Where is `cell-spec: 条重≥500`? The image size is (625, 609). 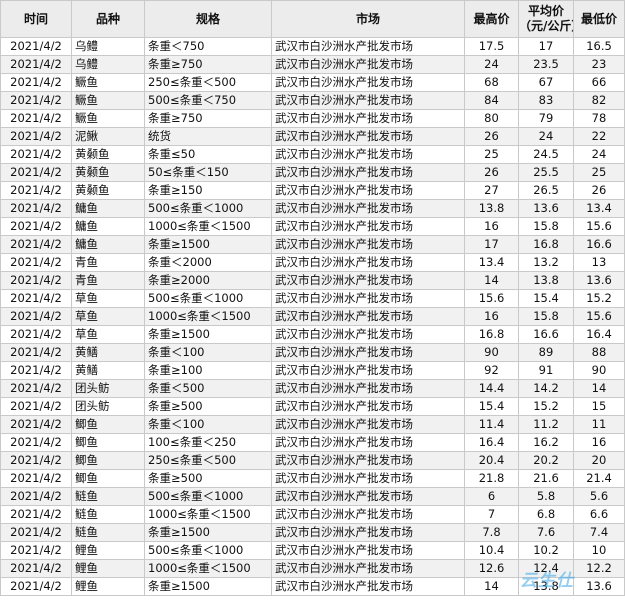
cell-spec: 条重≥500 is located at coordinates (208, 406).